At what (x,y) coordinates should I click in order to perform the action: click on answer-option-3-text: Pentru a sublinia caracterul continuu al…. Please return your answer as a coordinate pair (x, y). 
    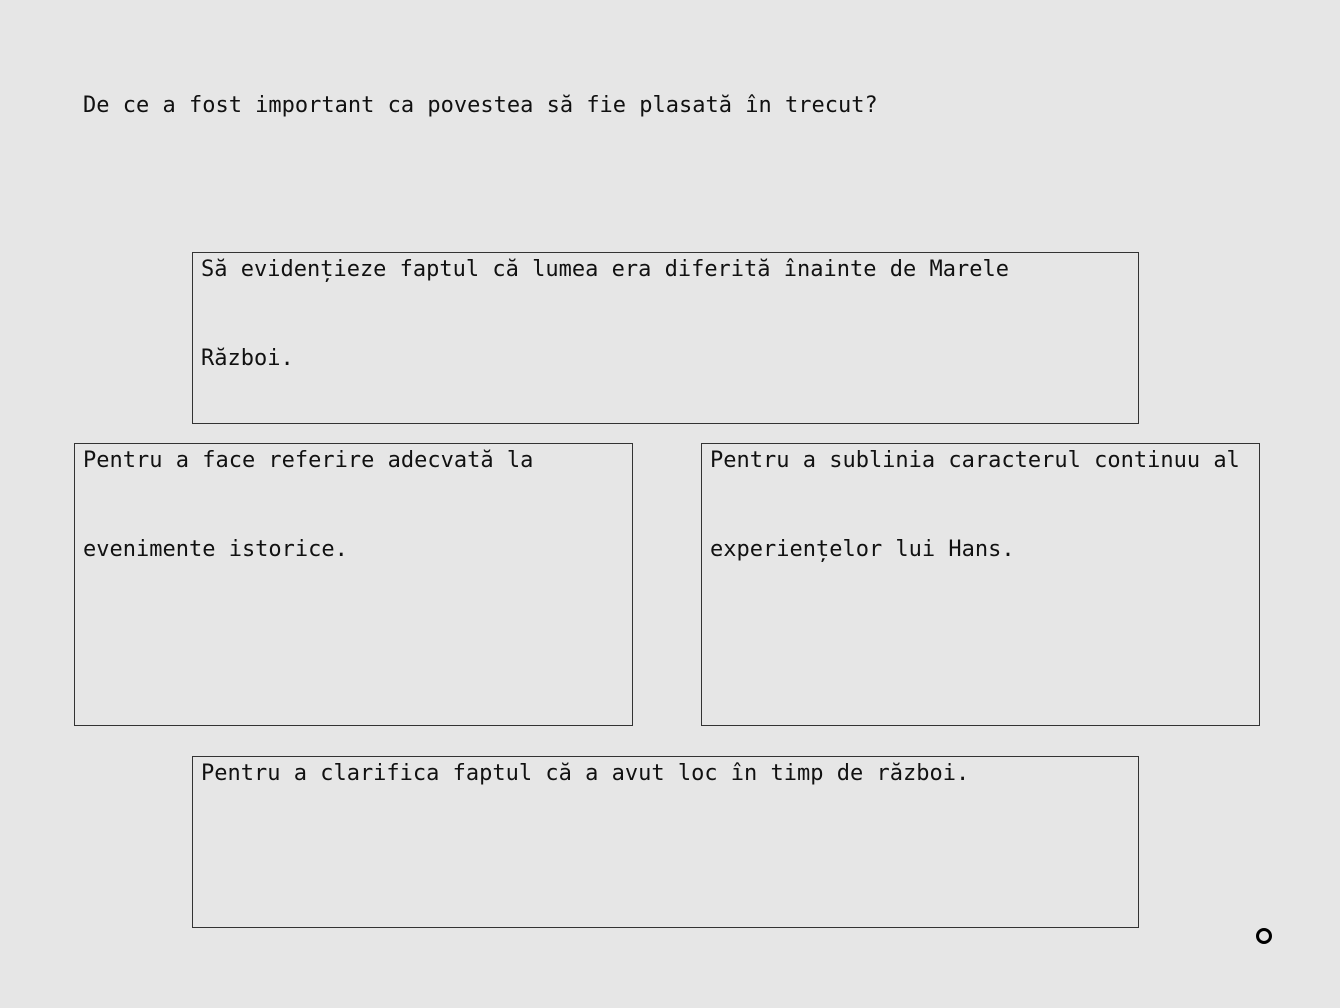
    Looking at the image, I should click on (975, 505).